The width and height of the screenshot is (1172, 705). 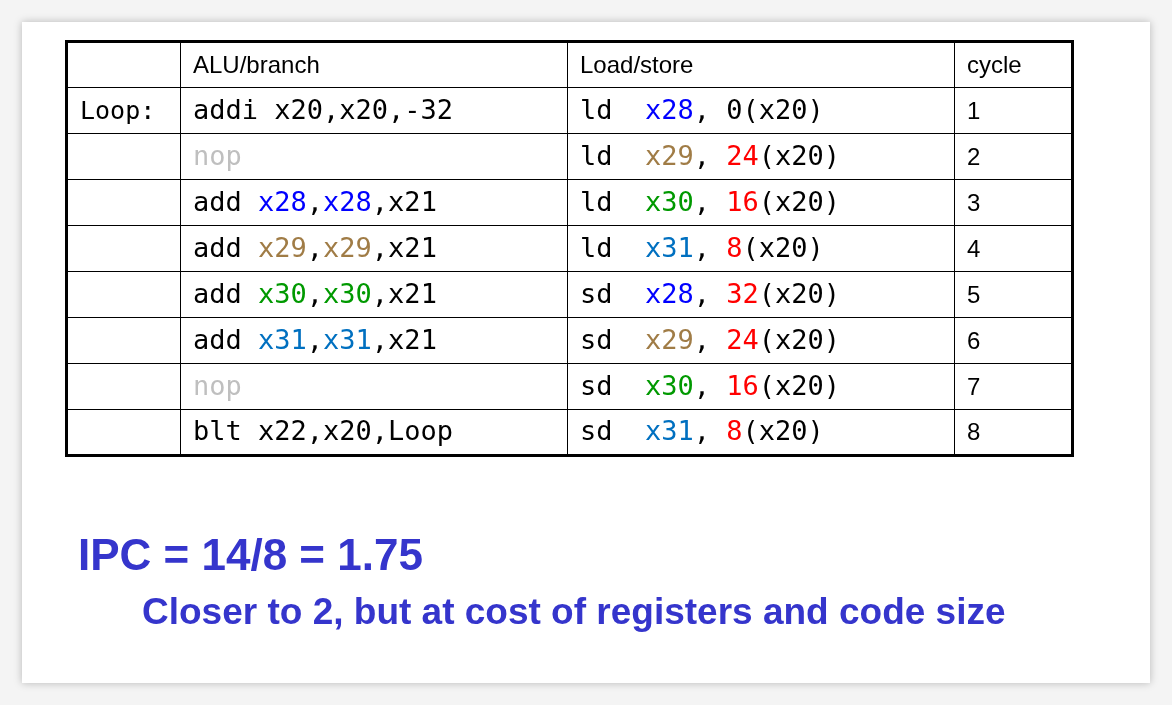 I want to click on cycle-number: 5, so click(x=974, y=294).